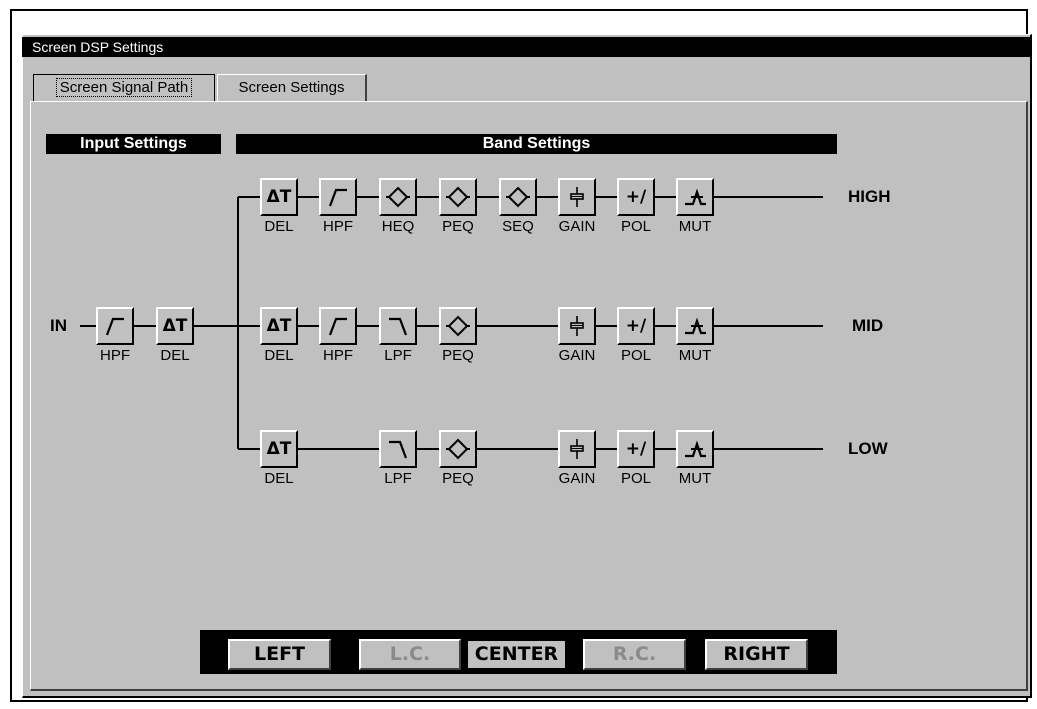  I want to click on band-low-del-button: ΔT, so click(279, 449).